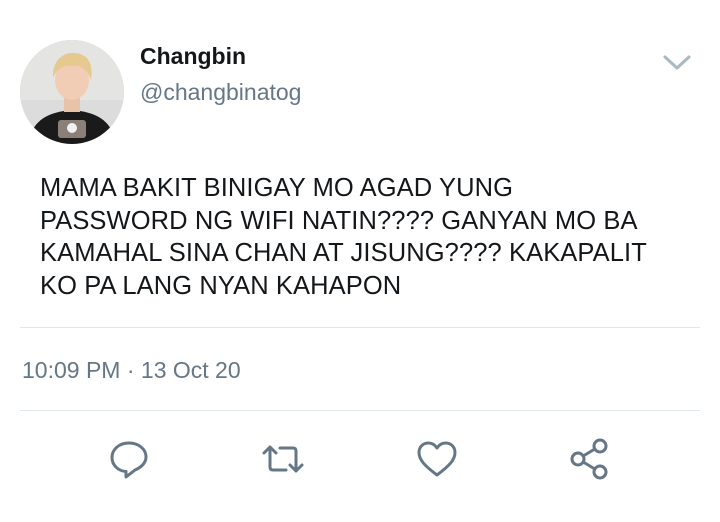 Image resolution: width=720 pixels, height=522 pixels. I want to click on tweet-menu-button, so click(677, 62).